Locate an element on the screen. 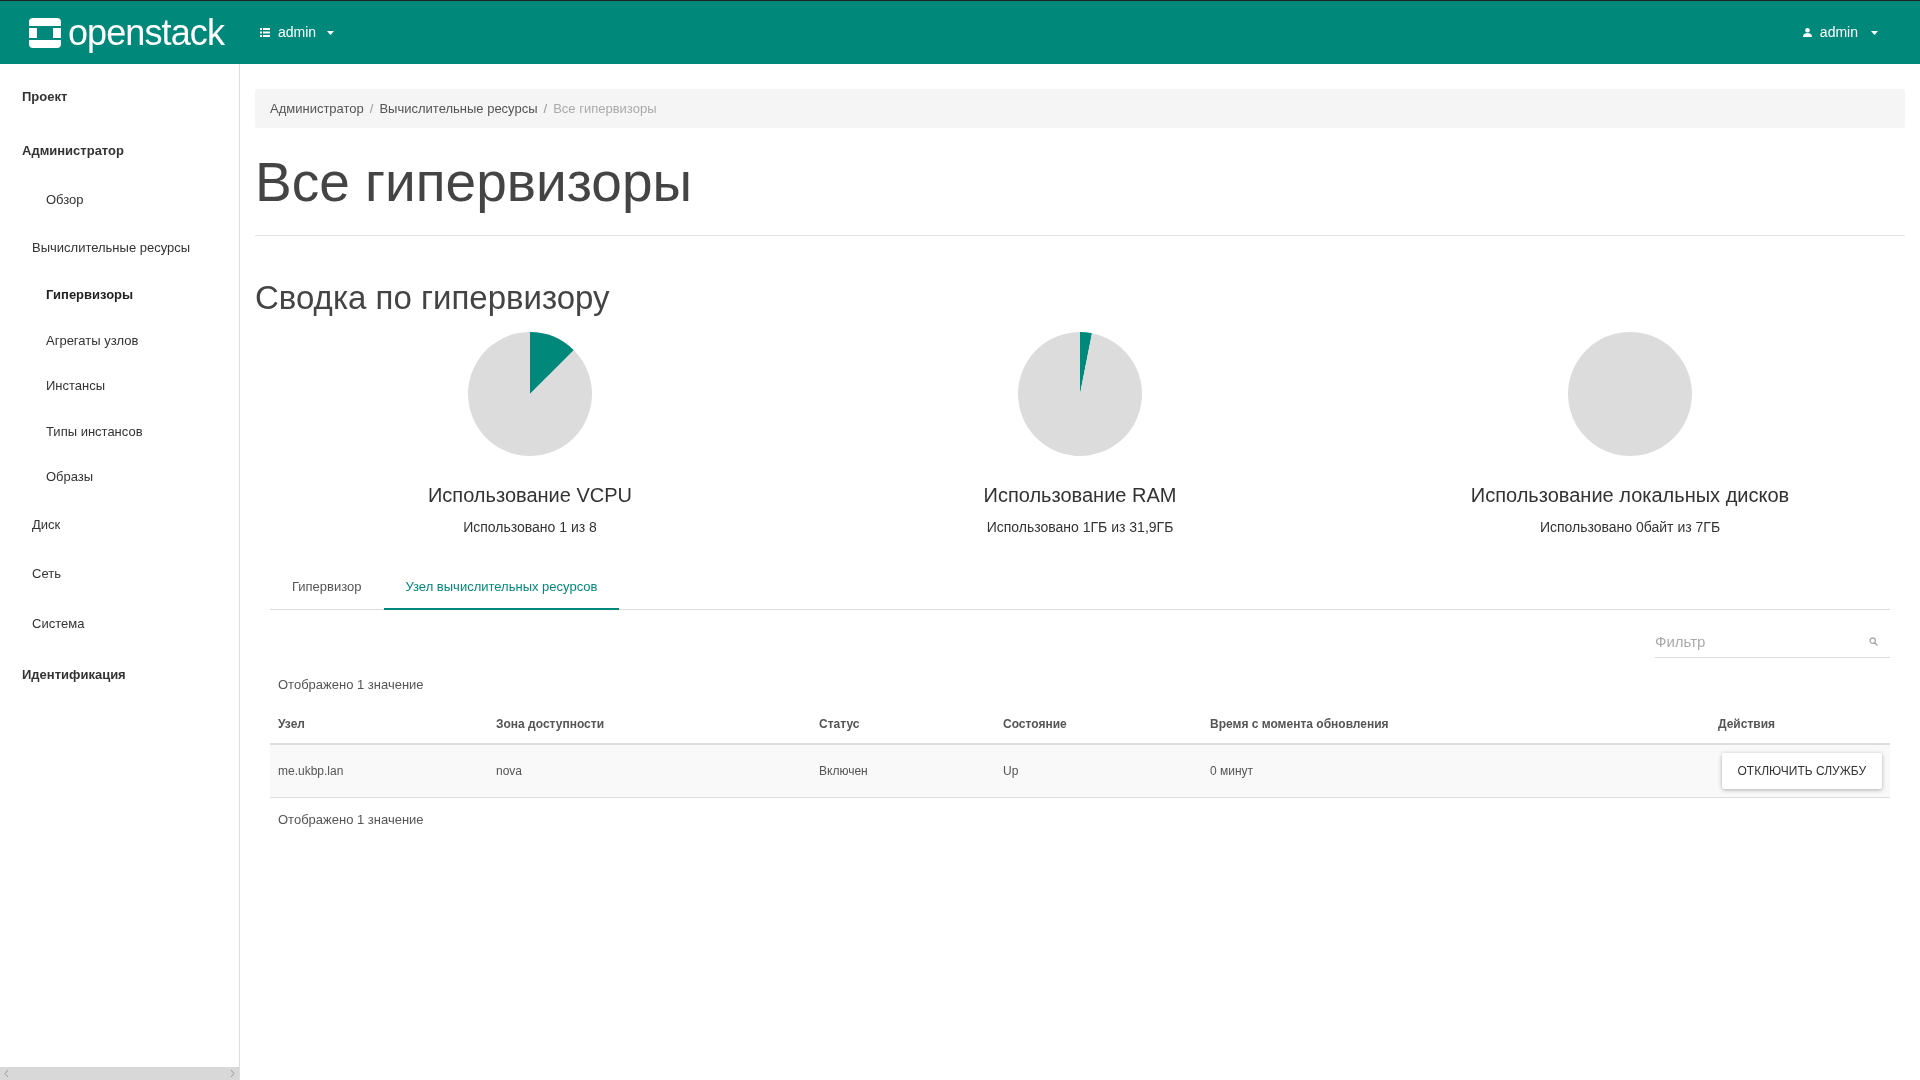 This screenshot has height=1080, width=1920. sidebar-item: Система is located at coordinates (119, 623).